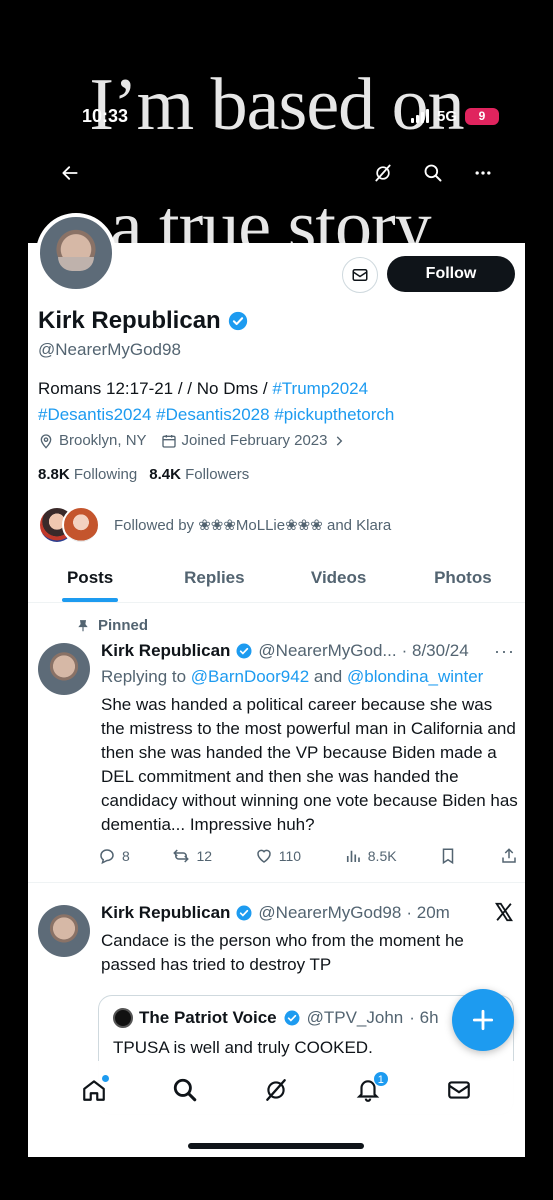  I want to click on followed-by-text: Followed by ❀❀❀MoLLie❀❀❀ and Klara, so click(253, 525).